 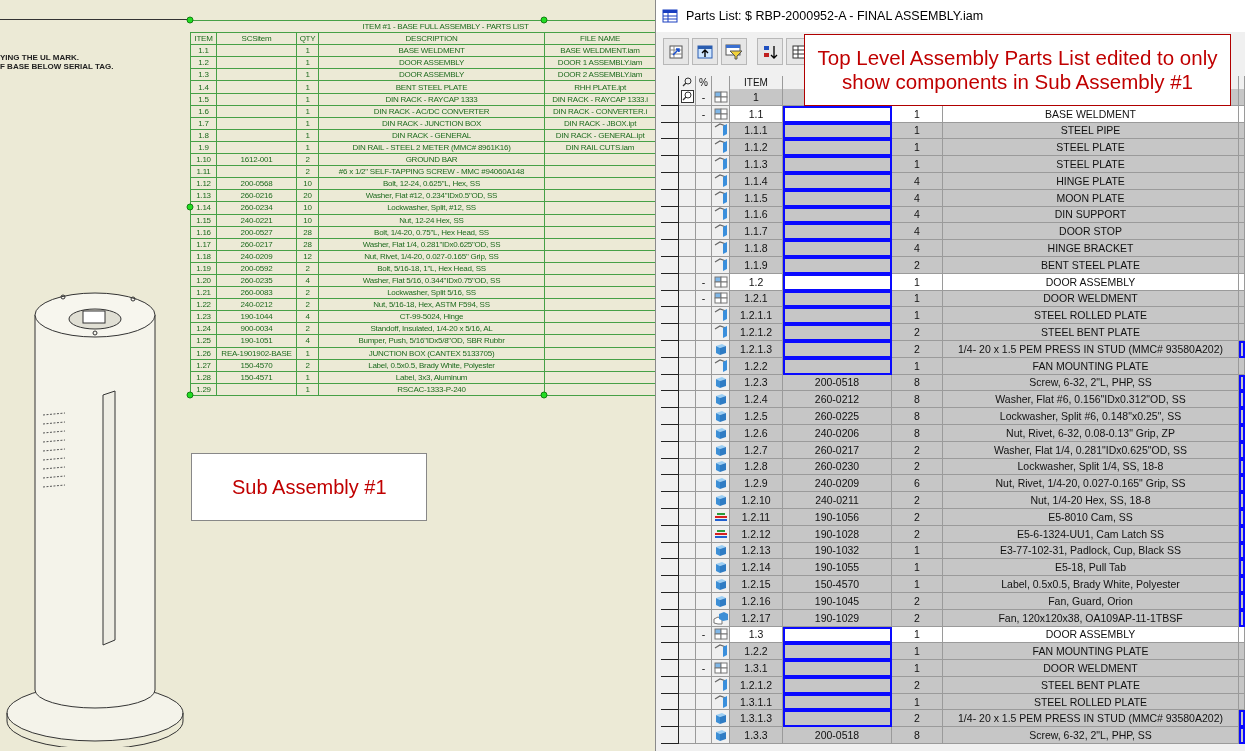 I want to click on table-row: 1.2.1.2 2 STEEL BENT PLATE, so click(x=953, y=332).